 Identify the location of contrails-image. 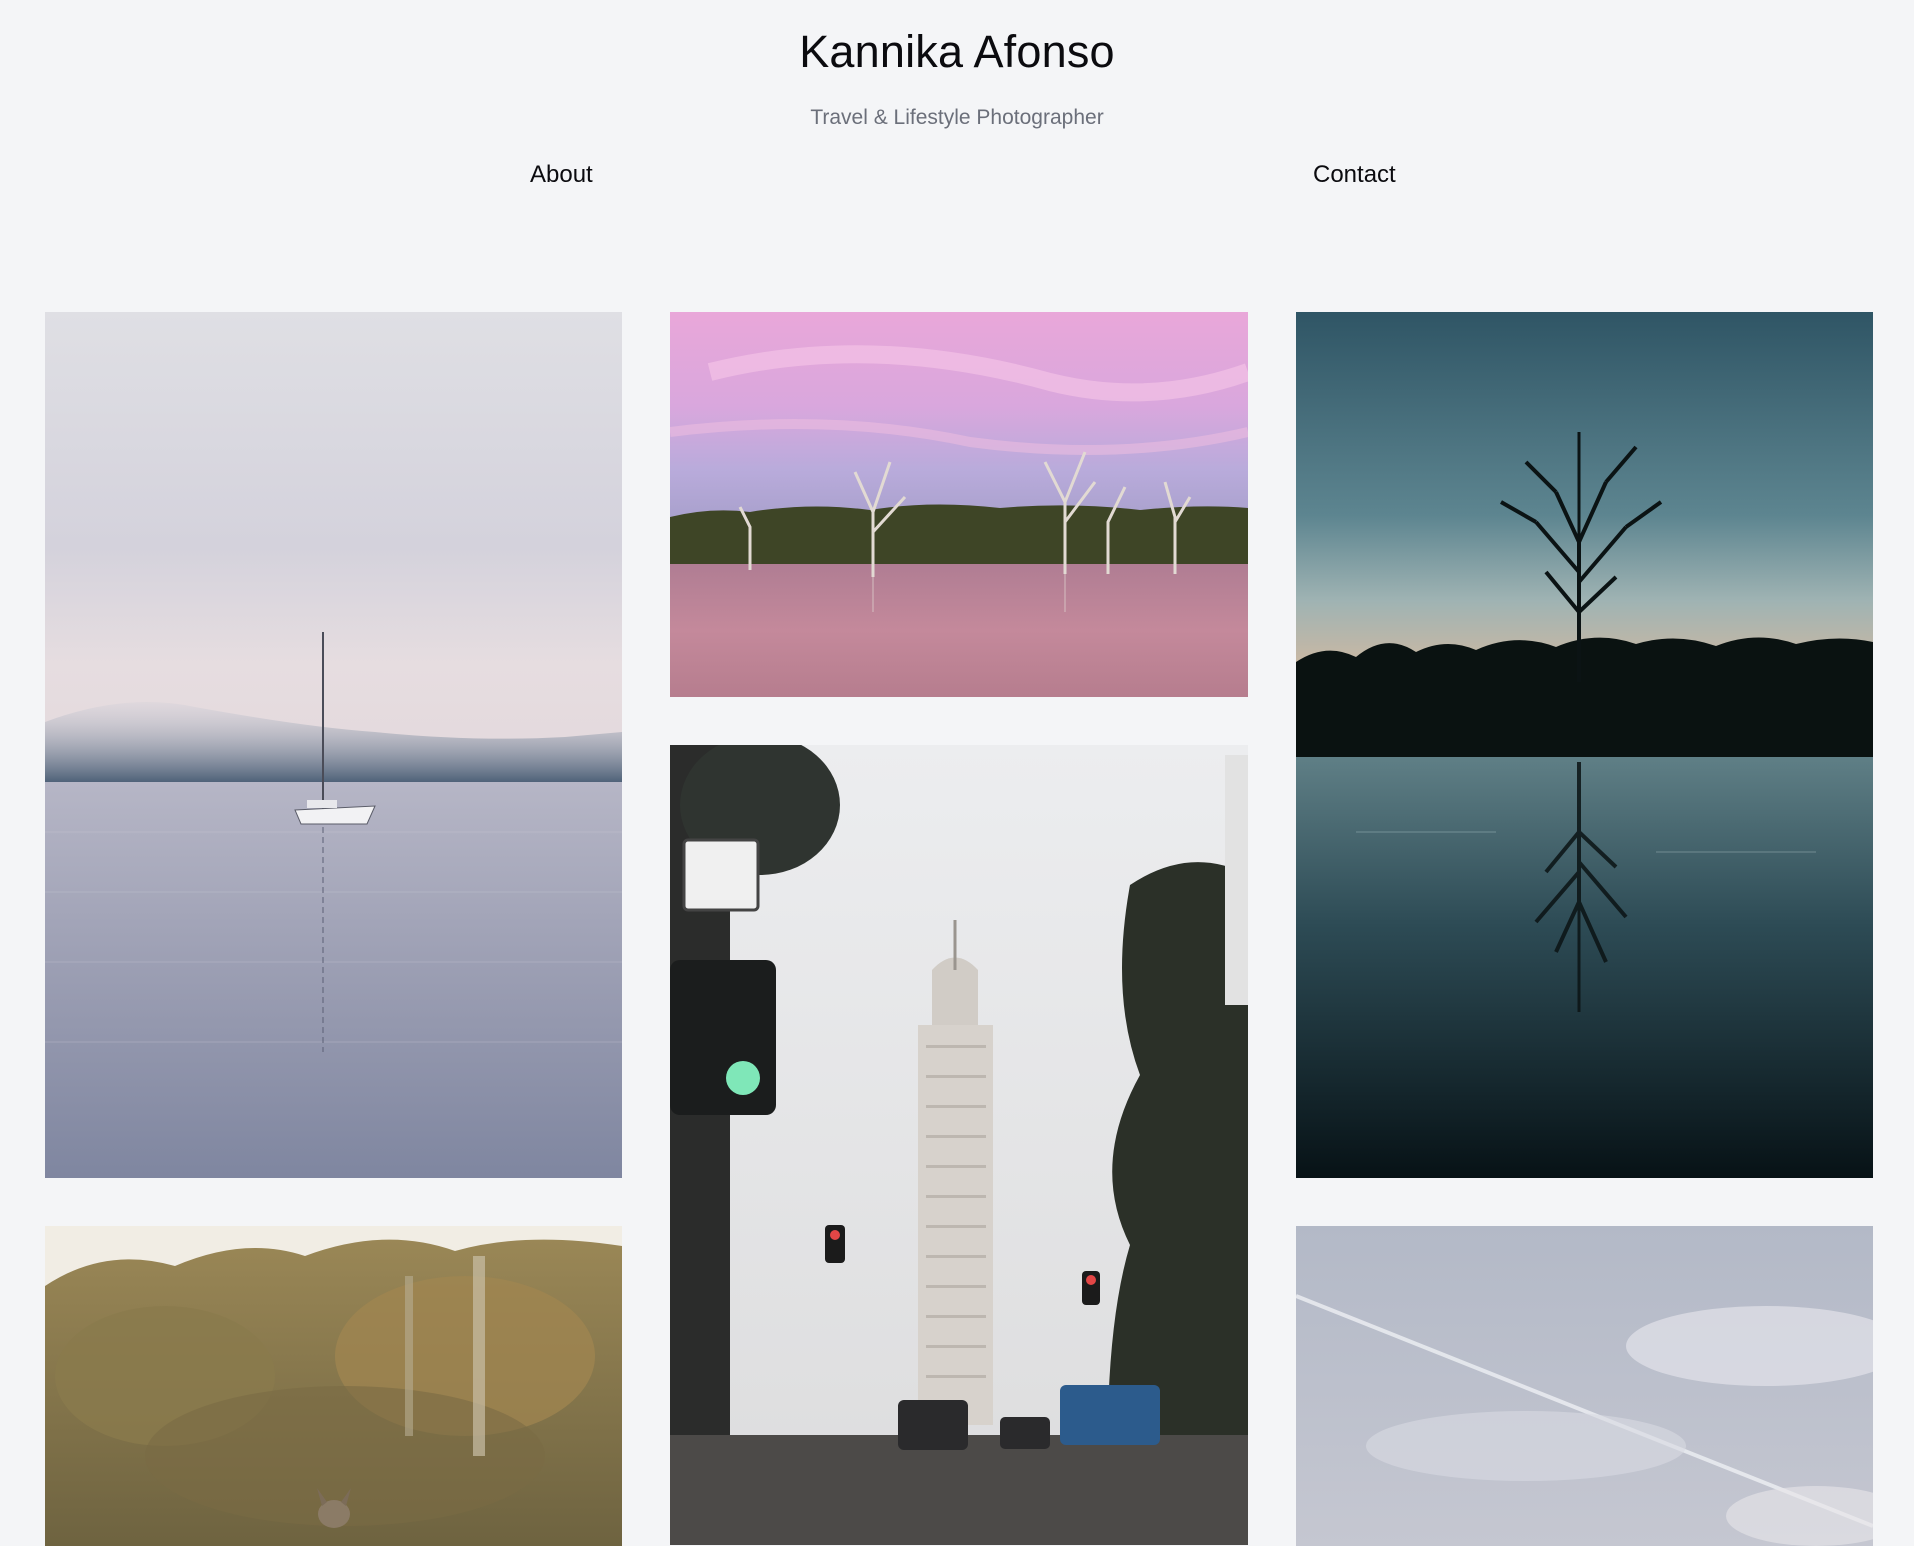
(1584, 1386).